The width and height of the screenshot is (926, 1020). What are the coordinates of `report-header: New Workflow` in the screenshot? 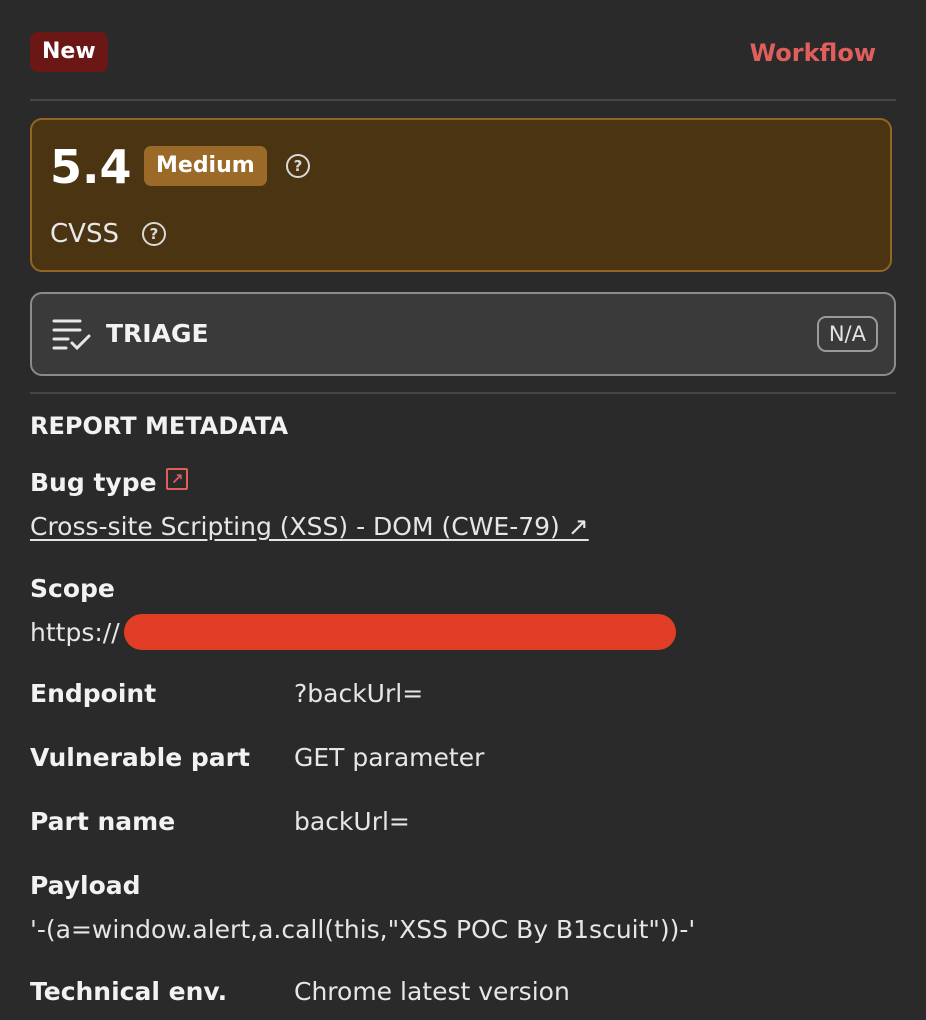 It's located at (463, 53).